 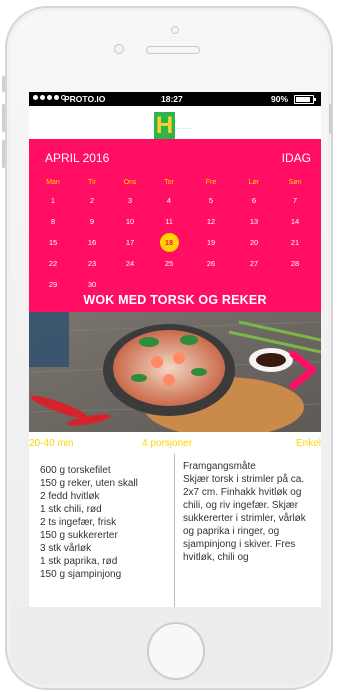 I want to click on calendar-day: 10, so click(x=130, y=221).